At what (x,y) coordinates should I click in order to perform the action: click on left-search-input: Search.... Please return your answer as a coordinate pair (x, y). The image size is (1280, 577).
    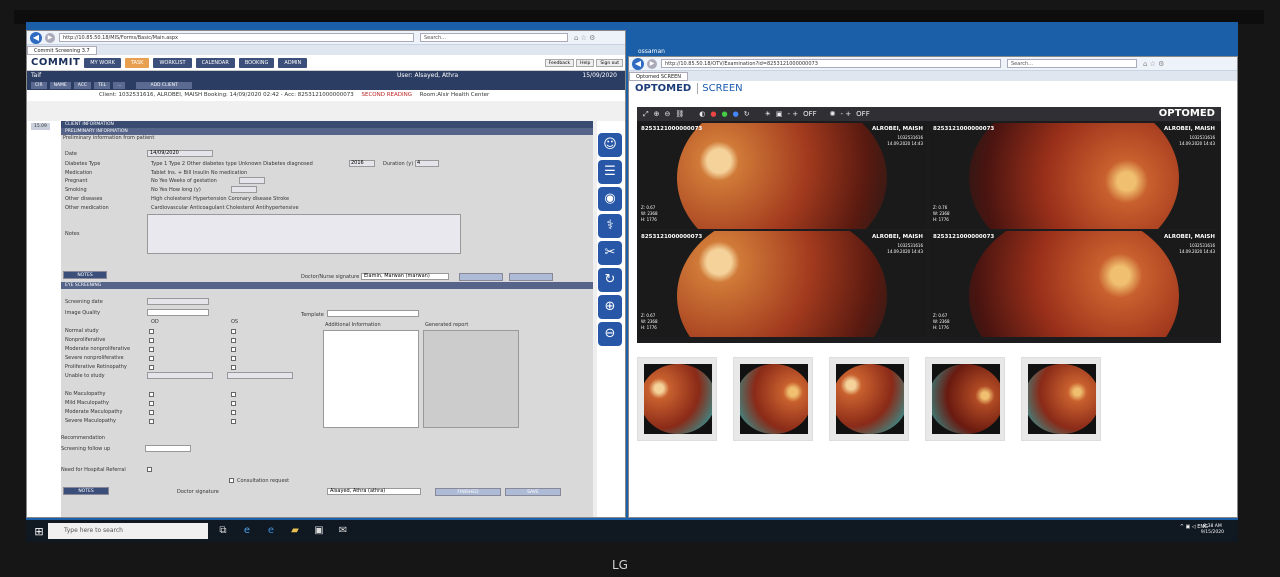
    Looking at the image, I should click on (494, 37).